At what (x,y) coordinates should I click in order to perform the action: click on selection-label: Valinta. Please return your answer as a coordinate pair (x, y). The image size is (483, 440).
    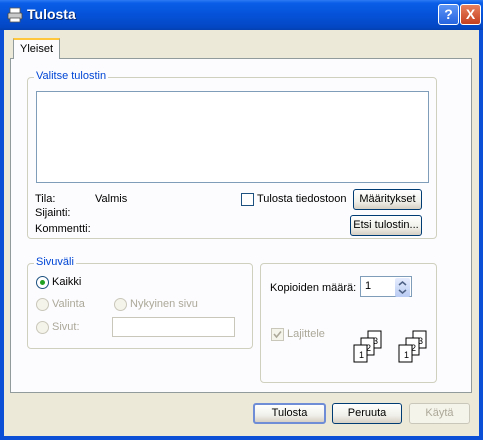
    Looking at the image, I should click on (68, 304).